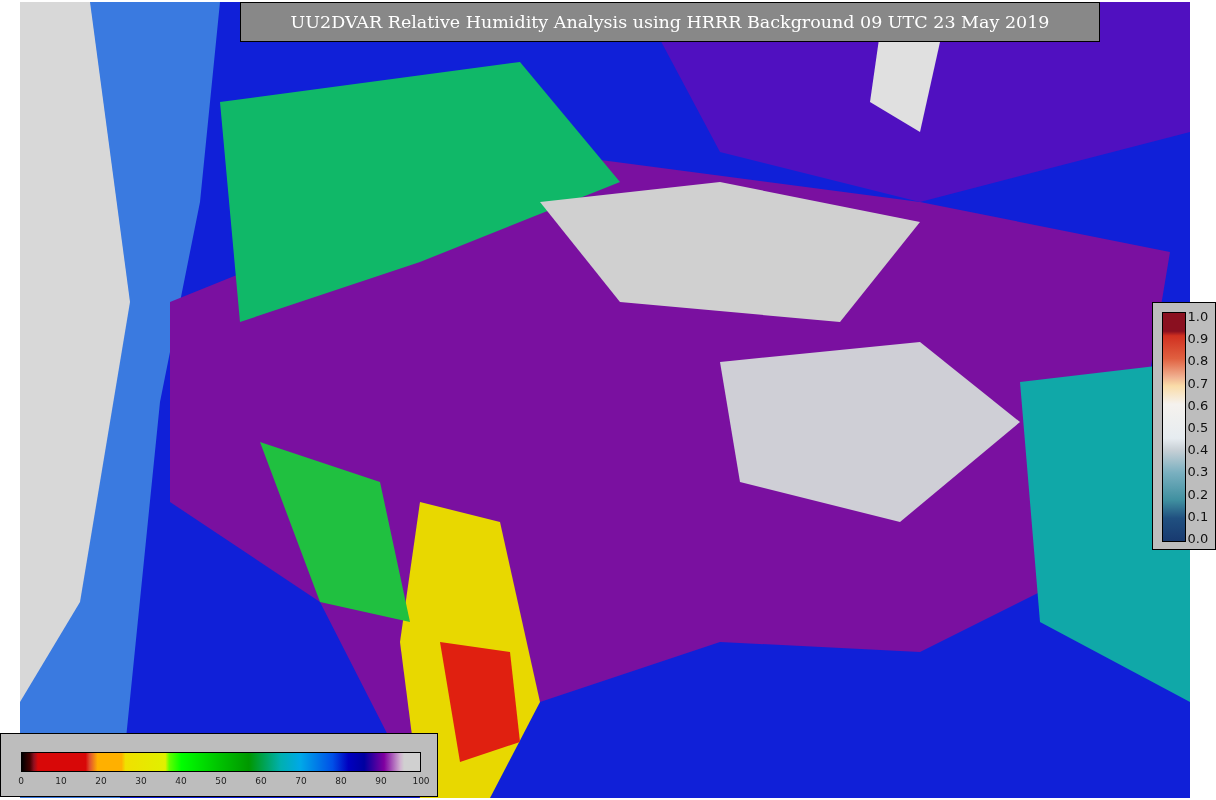 This screenshot has width=1216, height=800. I want to click on tick-label: 60, so click(261, 781).